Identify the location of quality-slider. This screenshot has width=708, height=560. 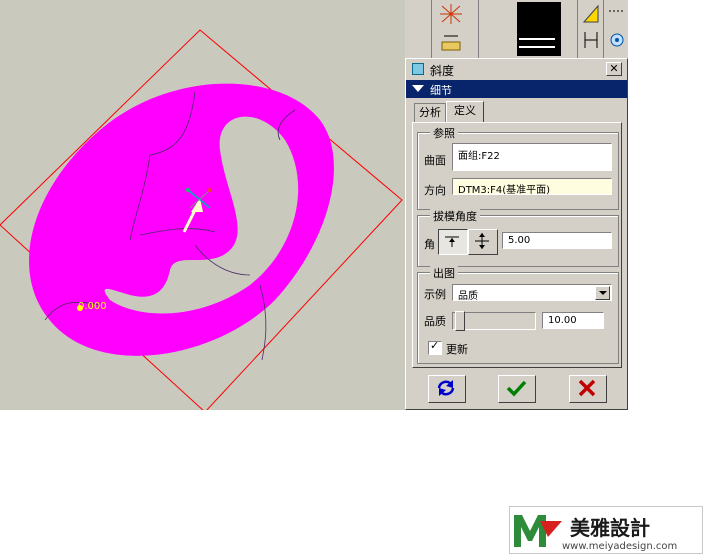
(494, 321).